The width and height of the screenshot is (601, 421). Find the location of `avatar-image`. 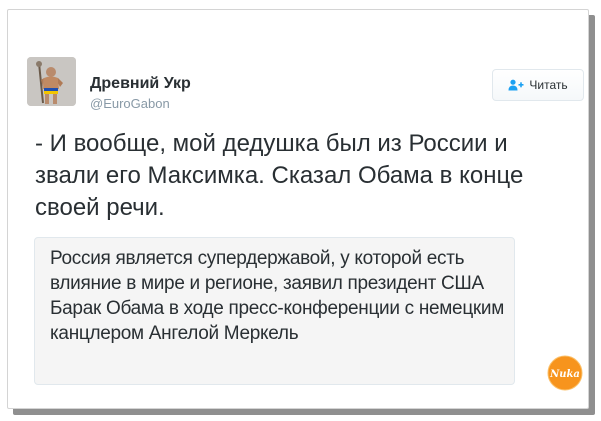

avatar-image is located at coordinates (51, 81).